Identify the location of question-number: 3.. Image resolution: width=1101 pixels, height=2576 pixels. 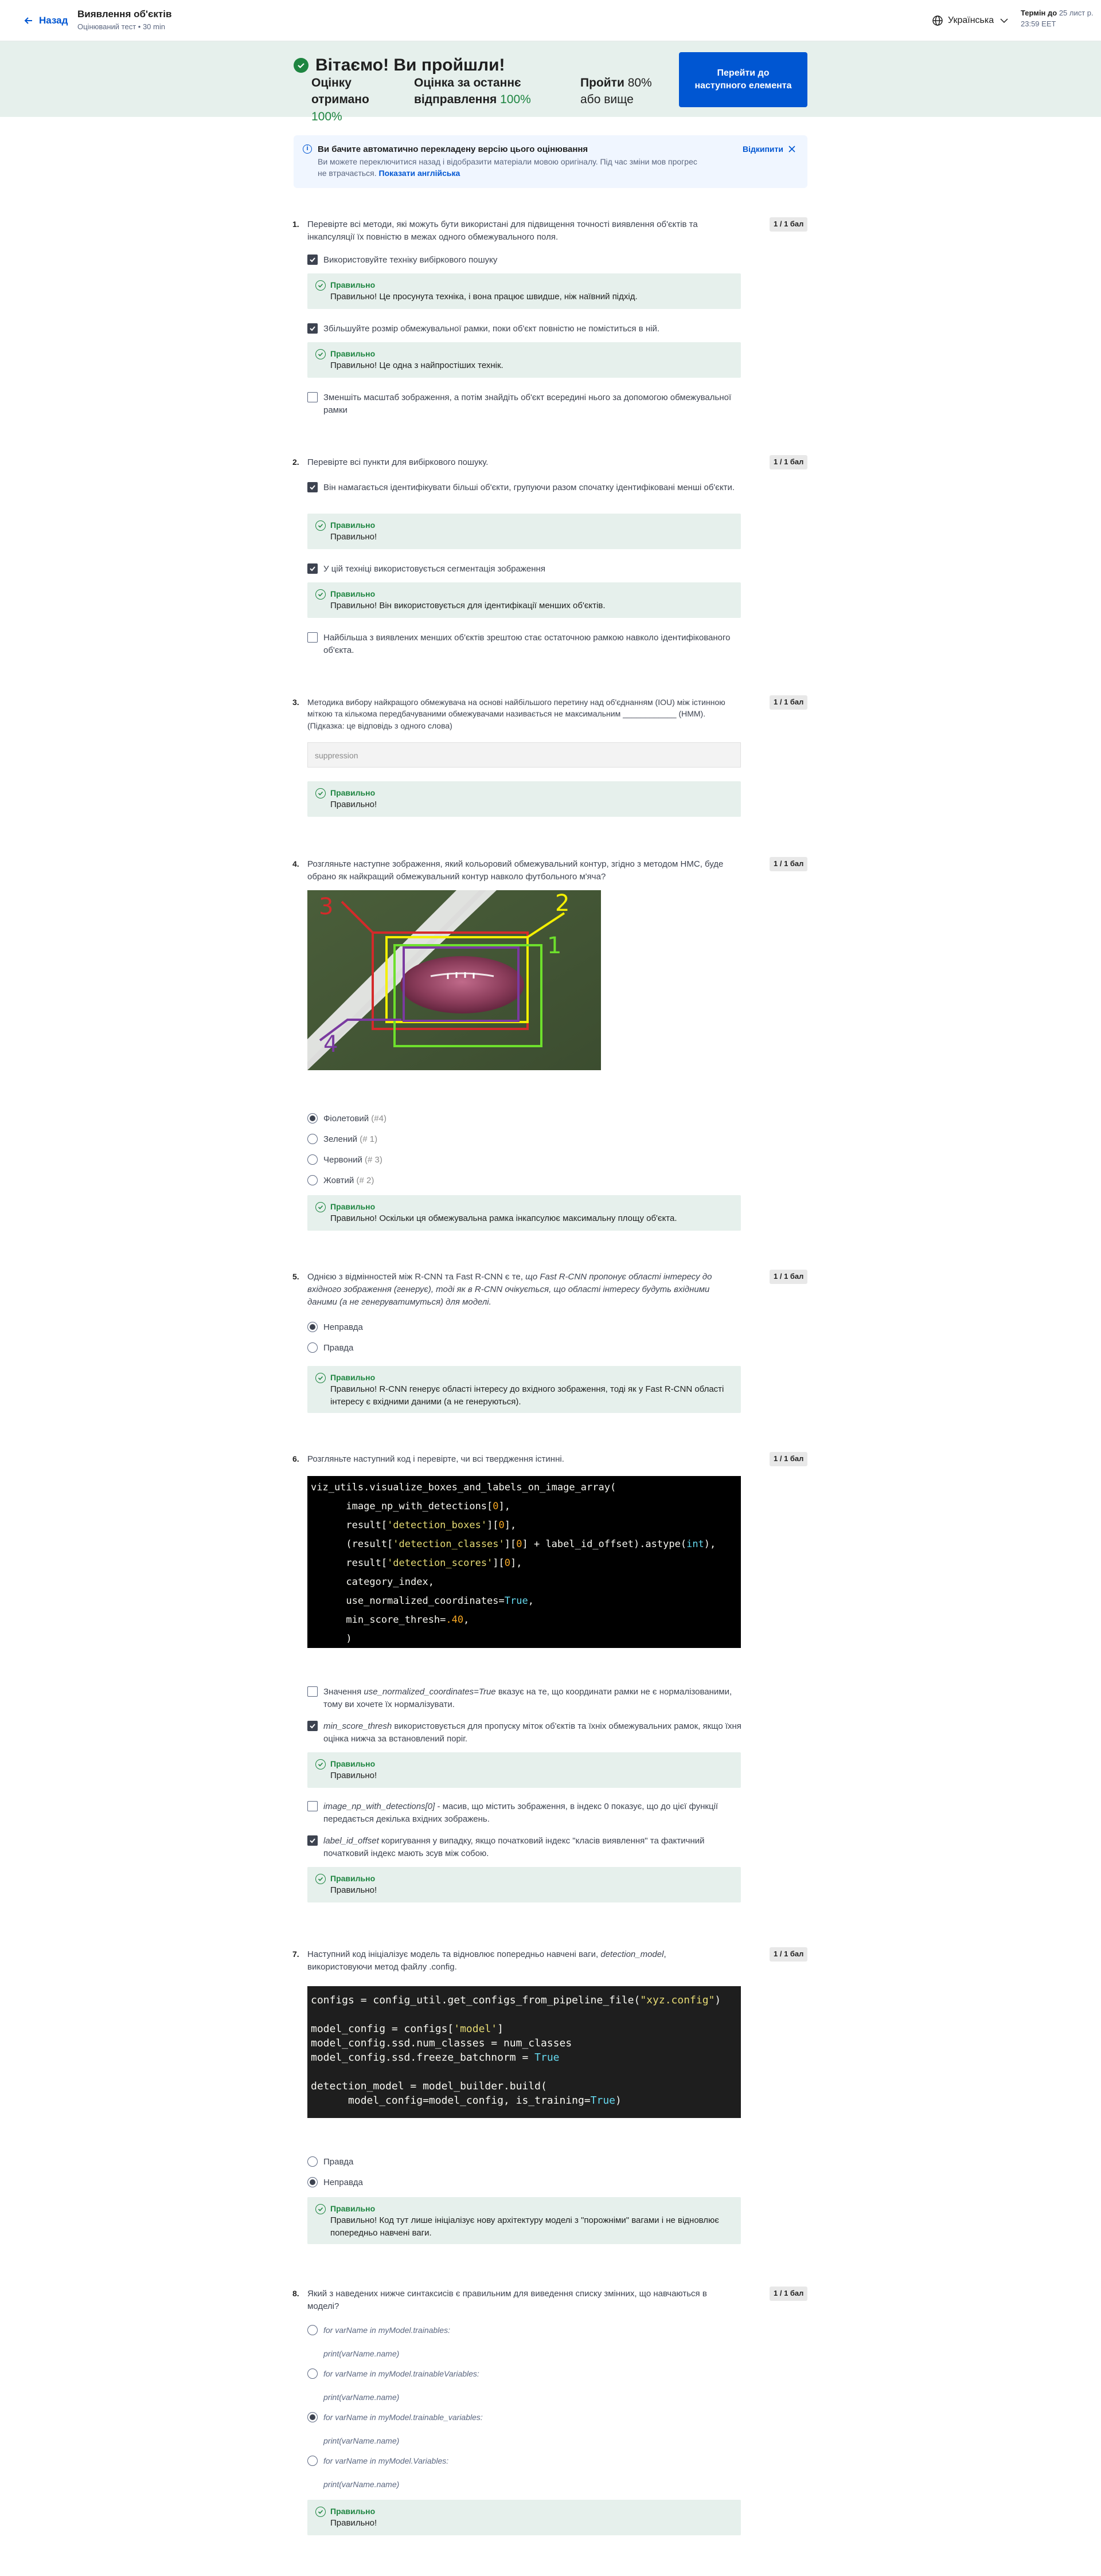
(296, 702).